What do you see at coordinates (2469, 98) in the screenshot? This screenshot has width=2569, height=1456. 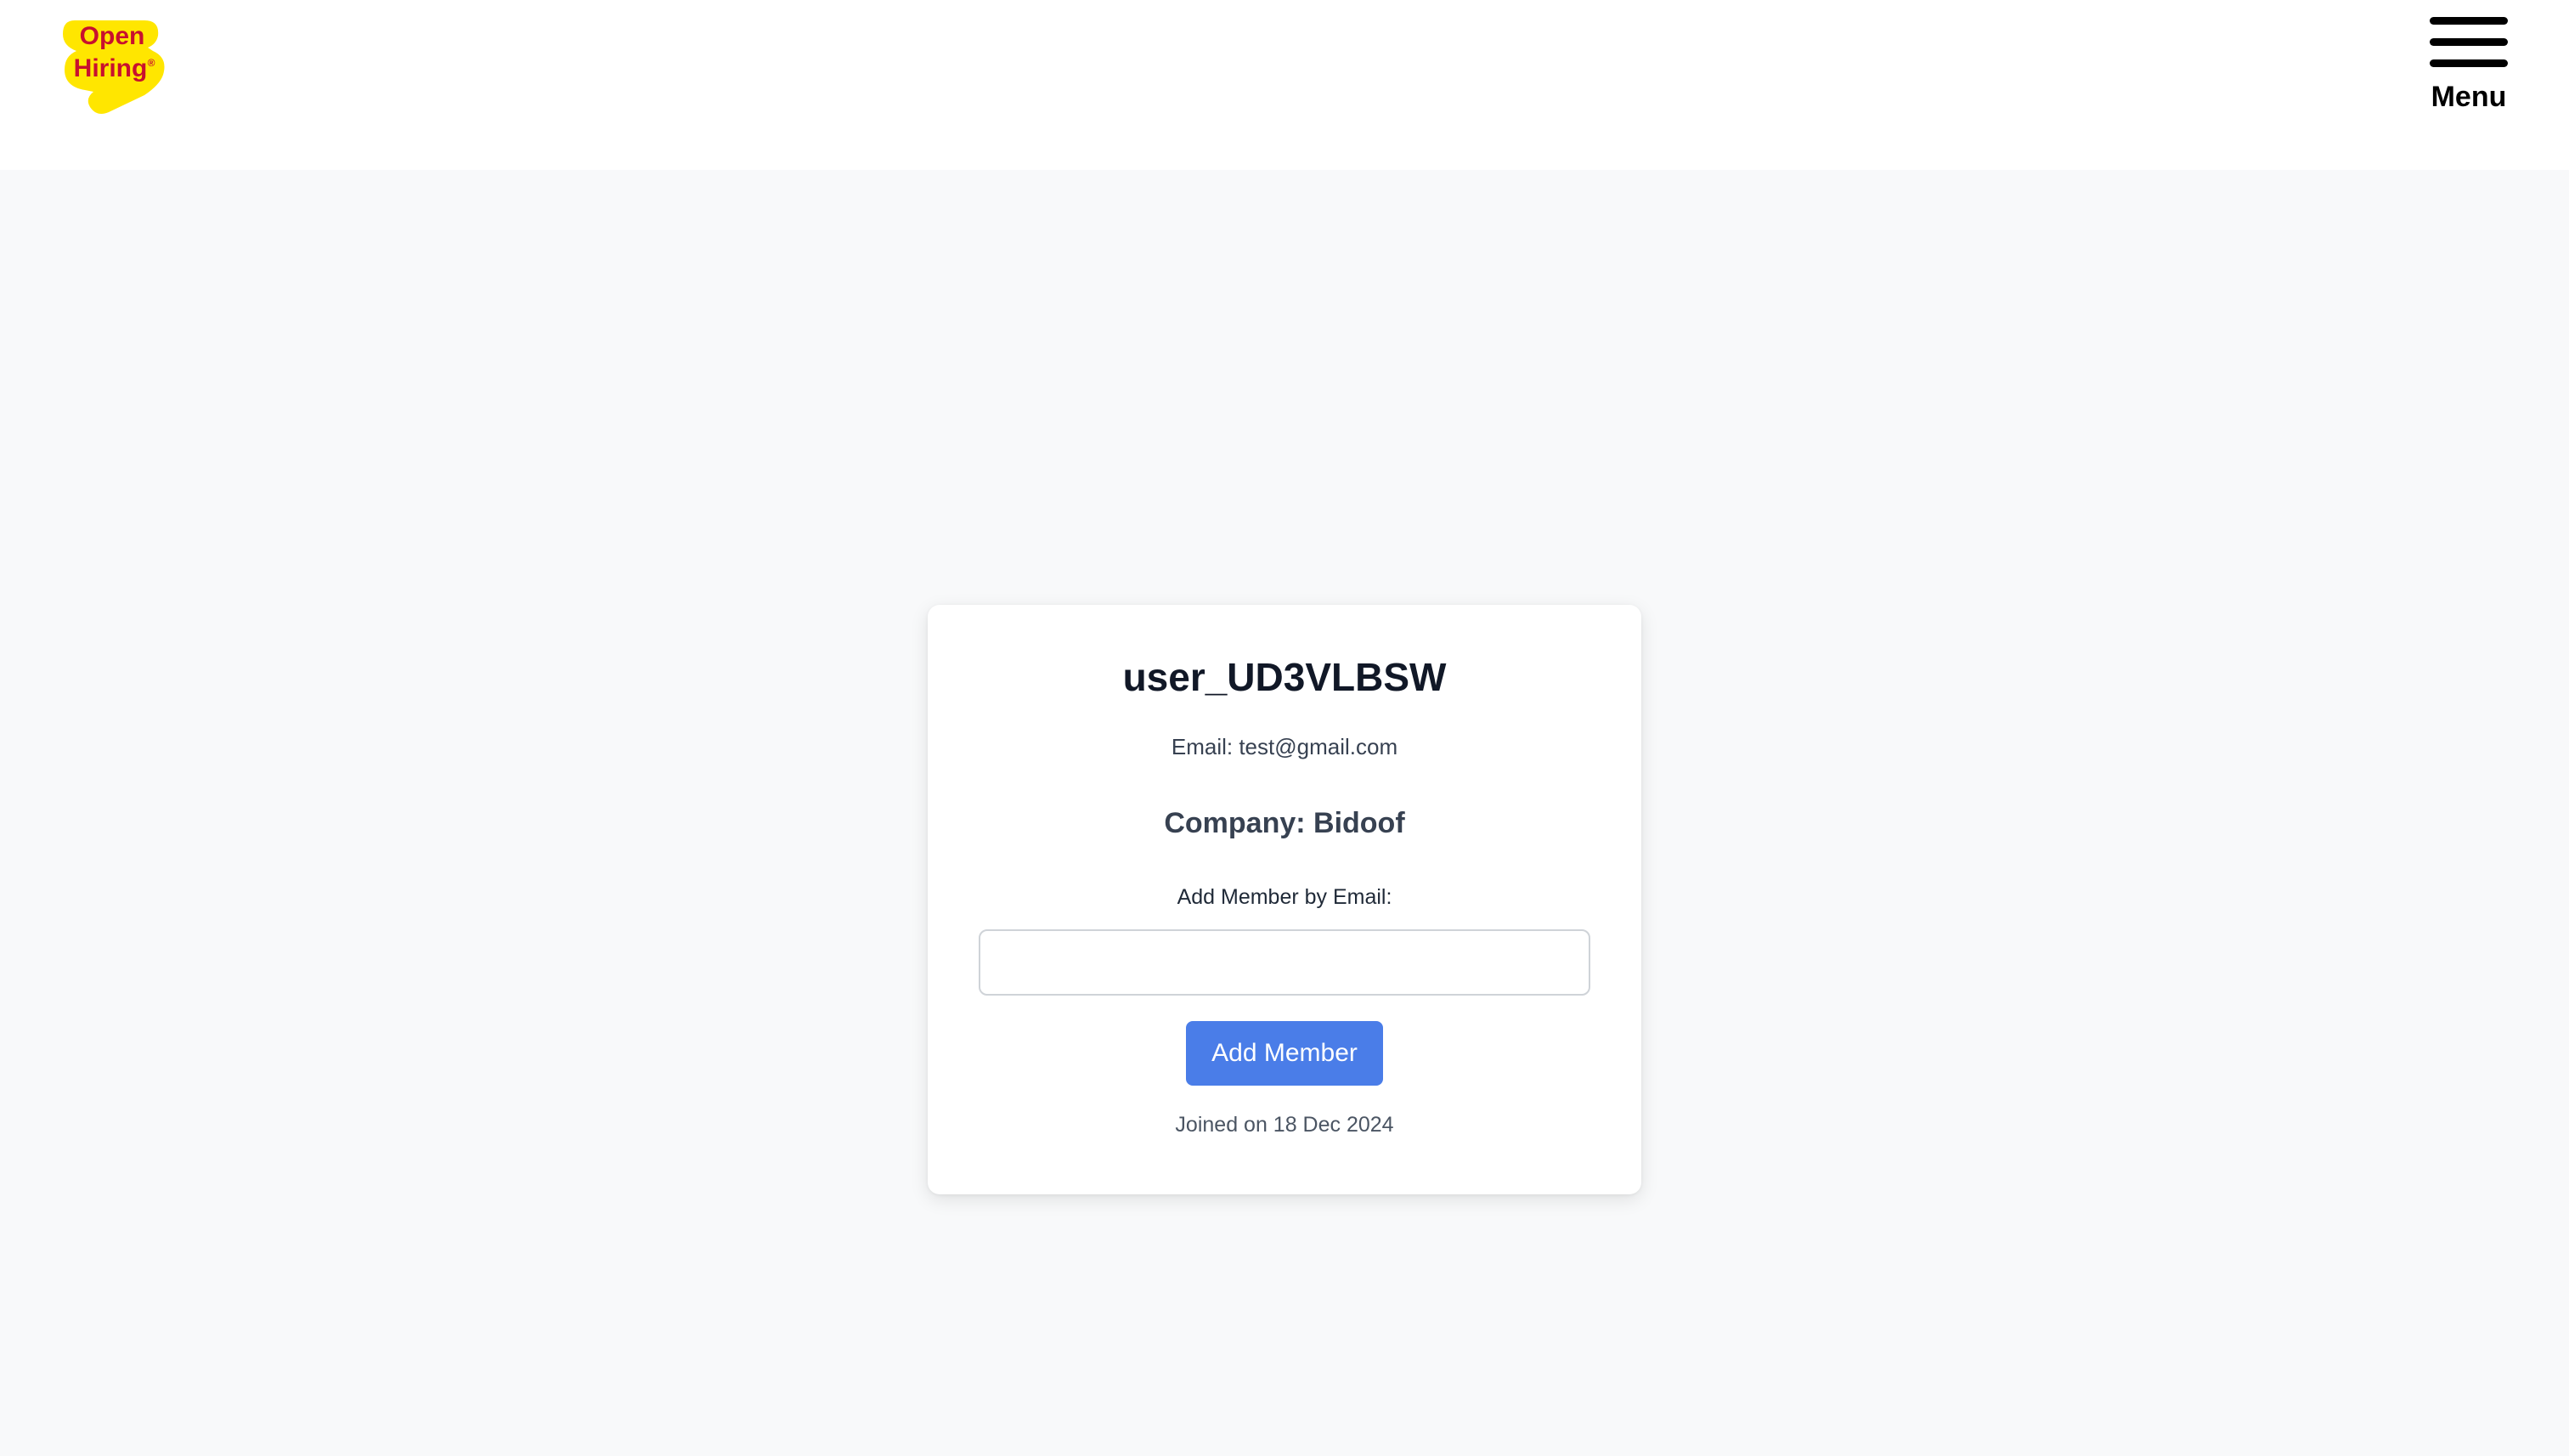 I see `menu-label: Menu` at bounding box center [2469, 98].